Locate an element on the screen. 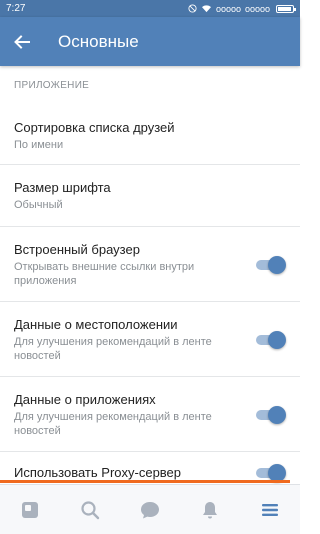 This screenshot has height=534, width=320. bottom-nav is located at coordinates (150, 509).